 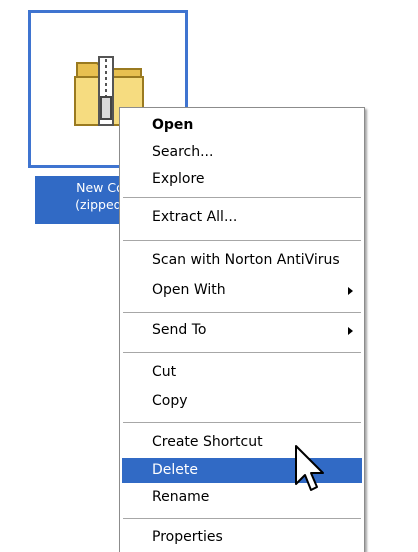 What do you see at coordinates (242, 401) in the screenshot?
I see `menu-item-copy: Copy` at bounding box center [242, 401].